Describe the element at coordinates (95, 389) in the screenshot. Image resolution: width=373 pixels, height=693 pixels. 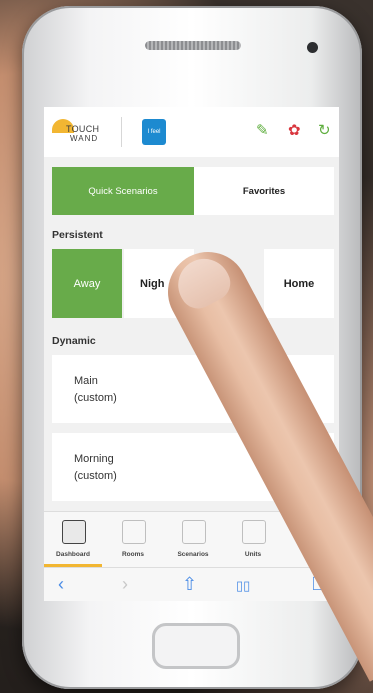
I see `scenario-label: Main (custom)` at that location.